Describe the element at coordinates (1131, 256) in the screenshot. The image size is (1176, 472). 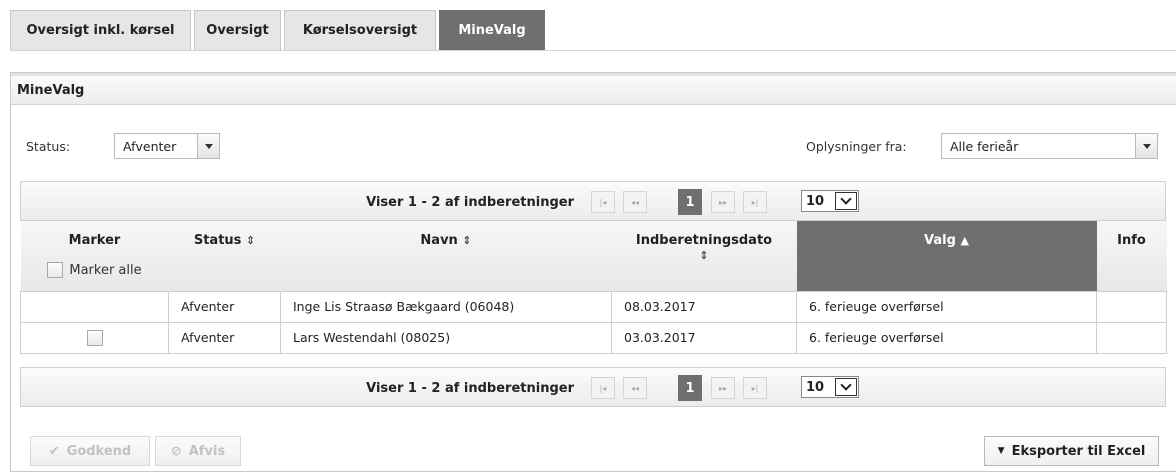
I see `column-info: Info` at that location.